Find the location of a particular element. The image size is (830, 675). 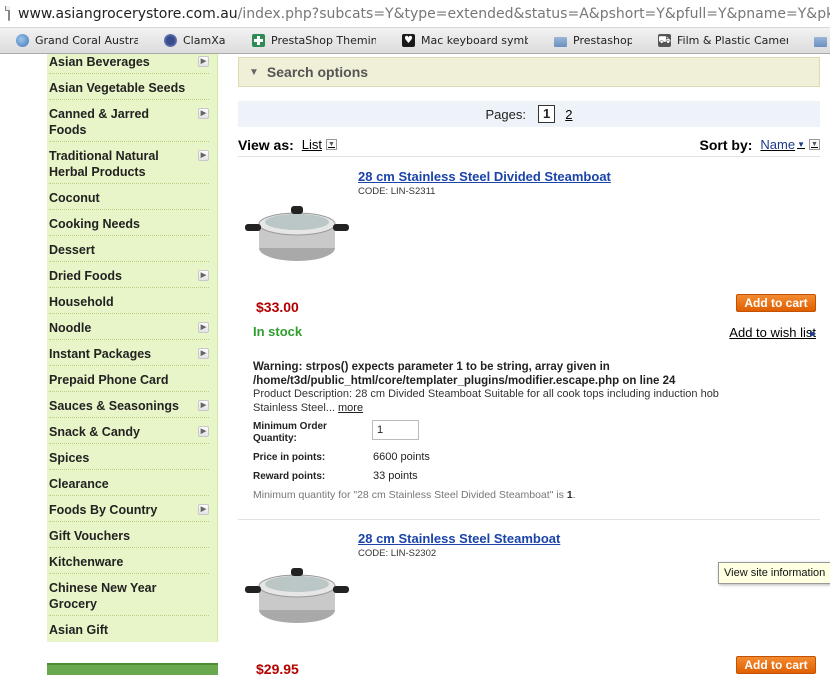

category-label: Chinese New Year Grocery is located at coordinates (103, 596).